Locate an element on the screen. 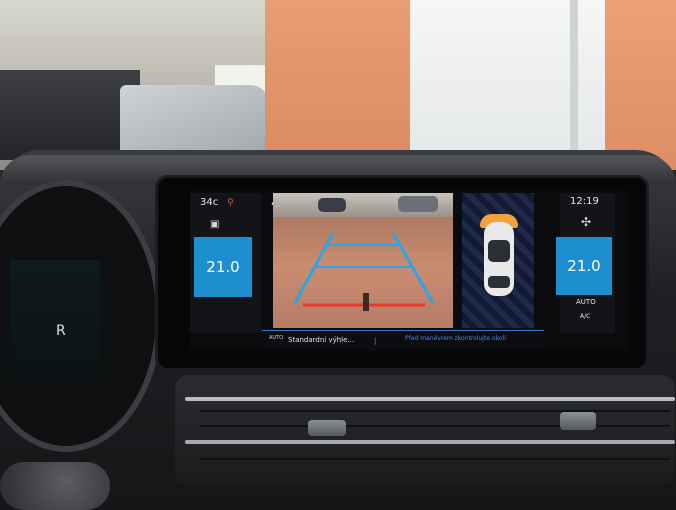  rear-camera-view is located at coordinates (363, 260).